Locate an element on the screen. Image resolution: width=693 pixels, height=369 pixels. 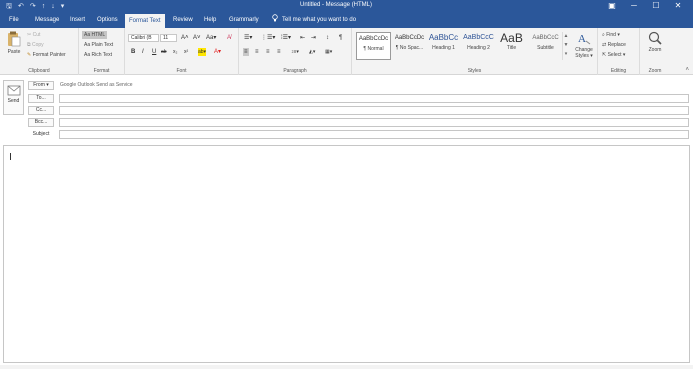
close-icon: ✕ is located at coordinates (678, 6).